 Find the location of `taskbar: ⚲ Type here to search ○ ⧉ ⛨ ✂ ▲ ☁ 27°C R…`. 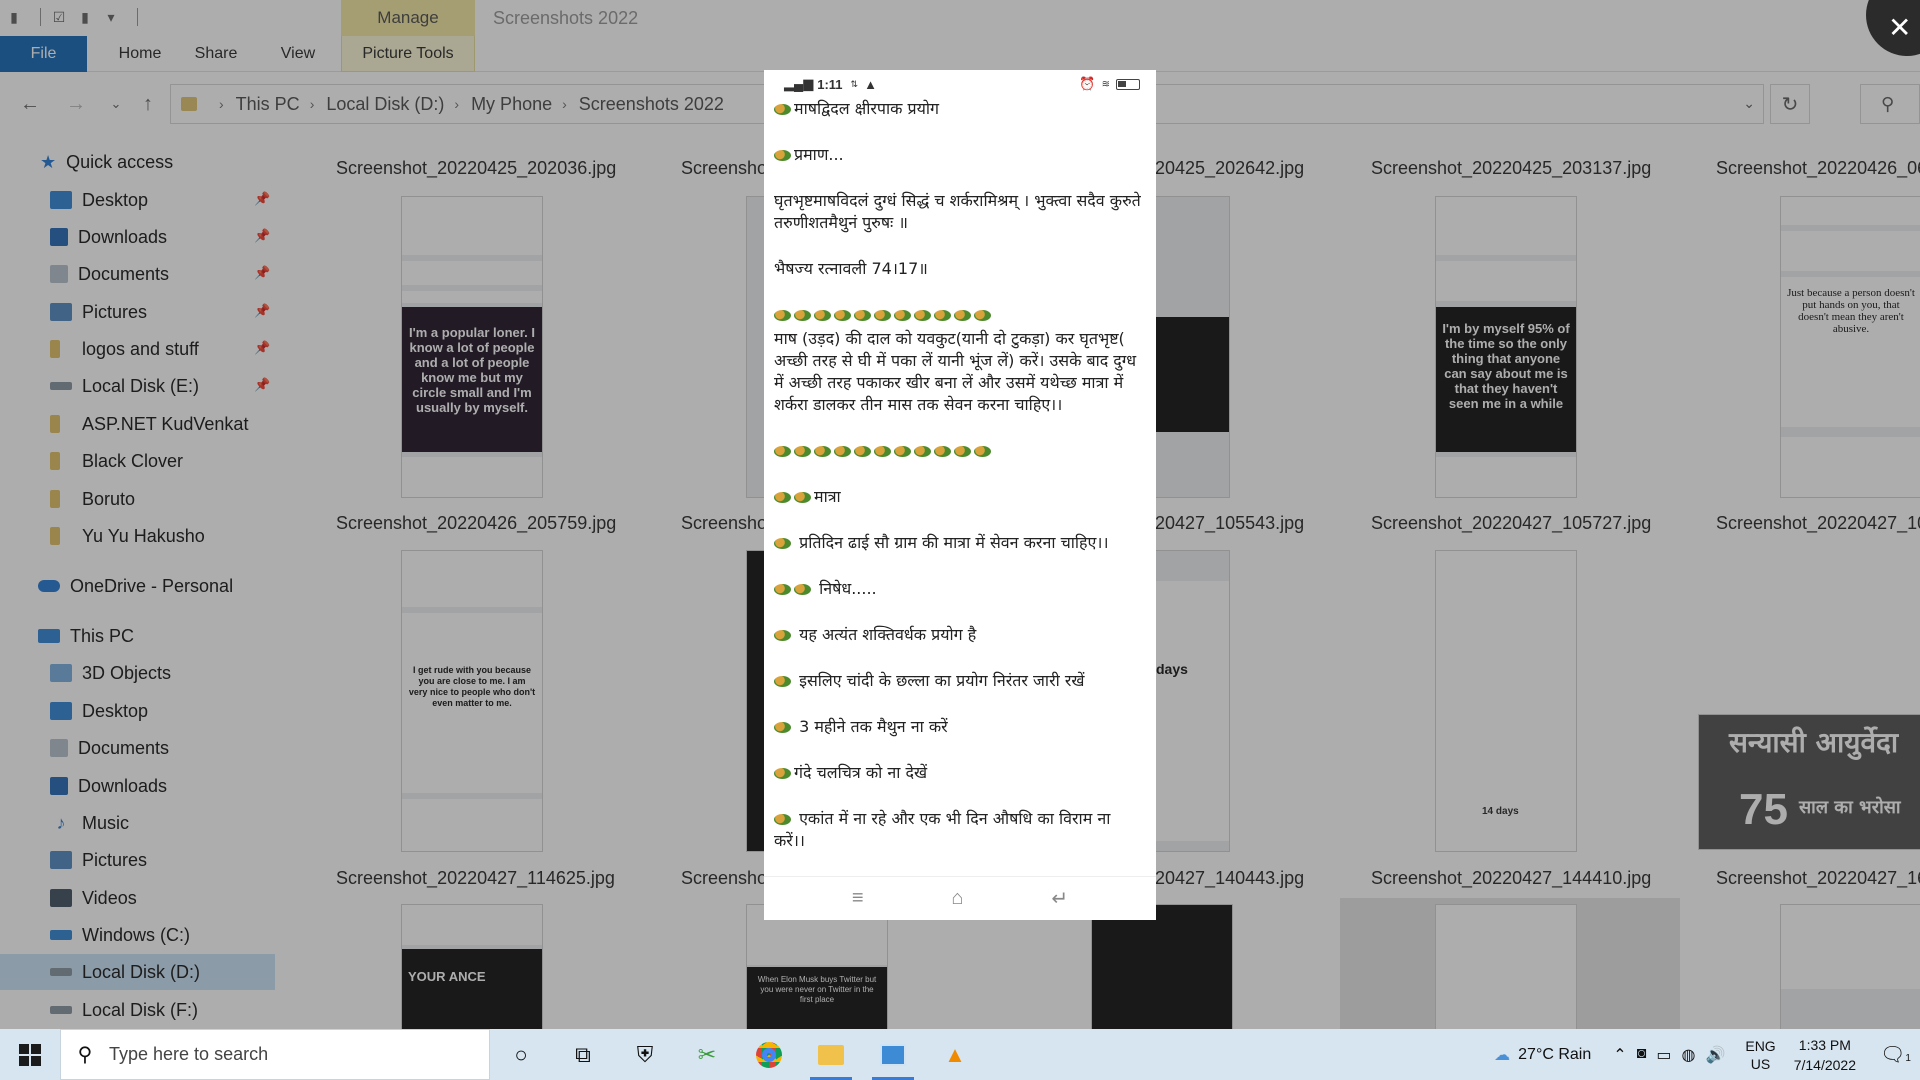

taskbar: ⚲ Type here to search ○ ⧉ ⛨ ✂ ▲ ☁ 27°C R… is located at coordinates (960, 1054).